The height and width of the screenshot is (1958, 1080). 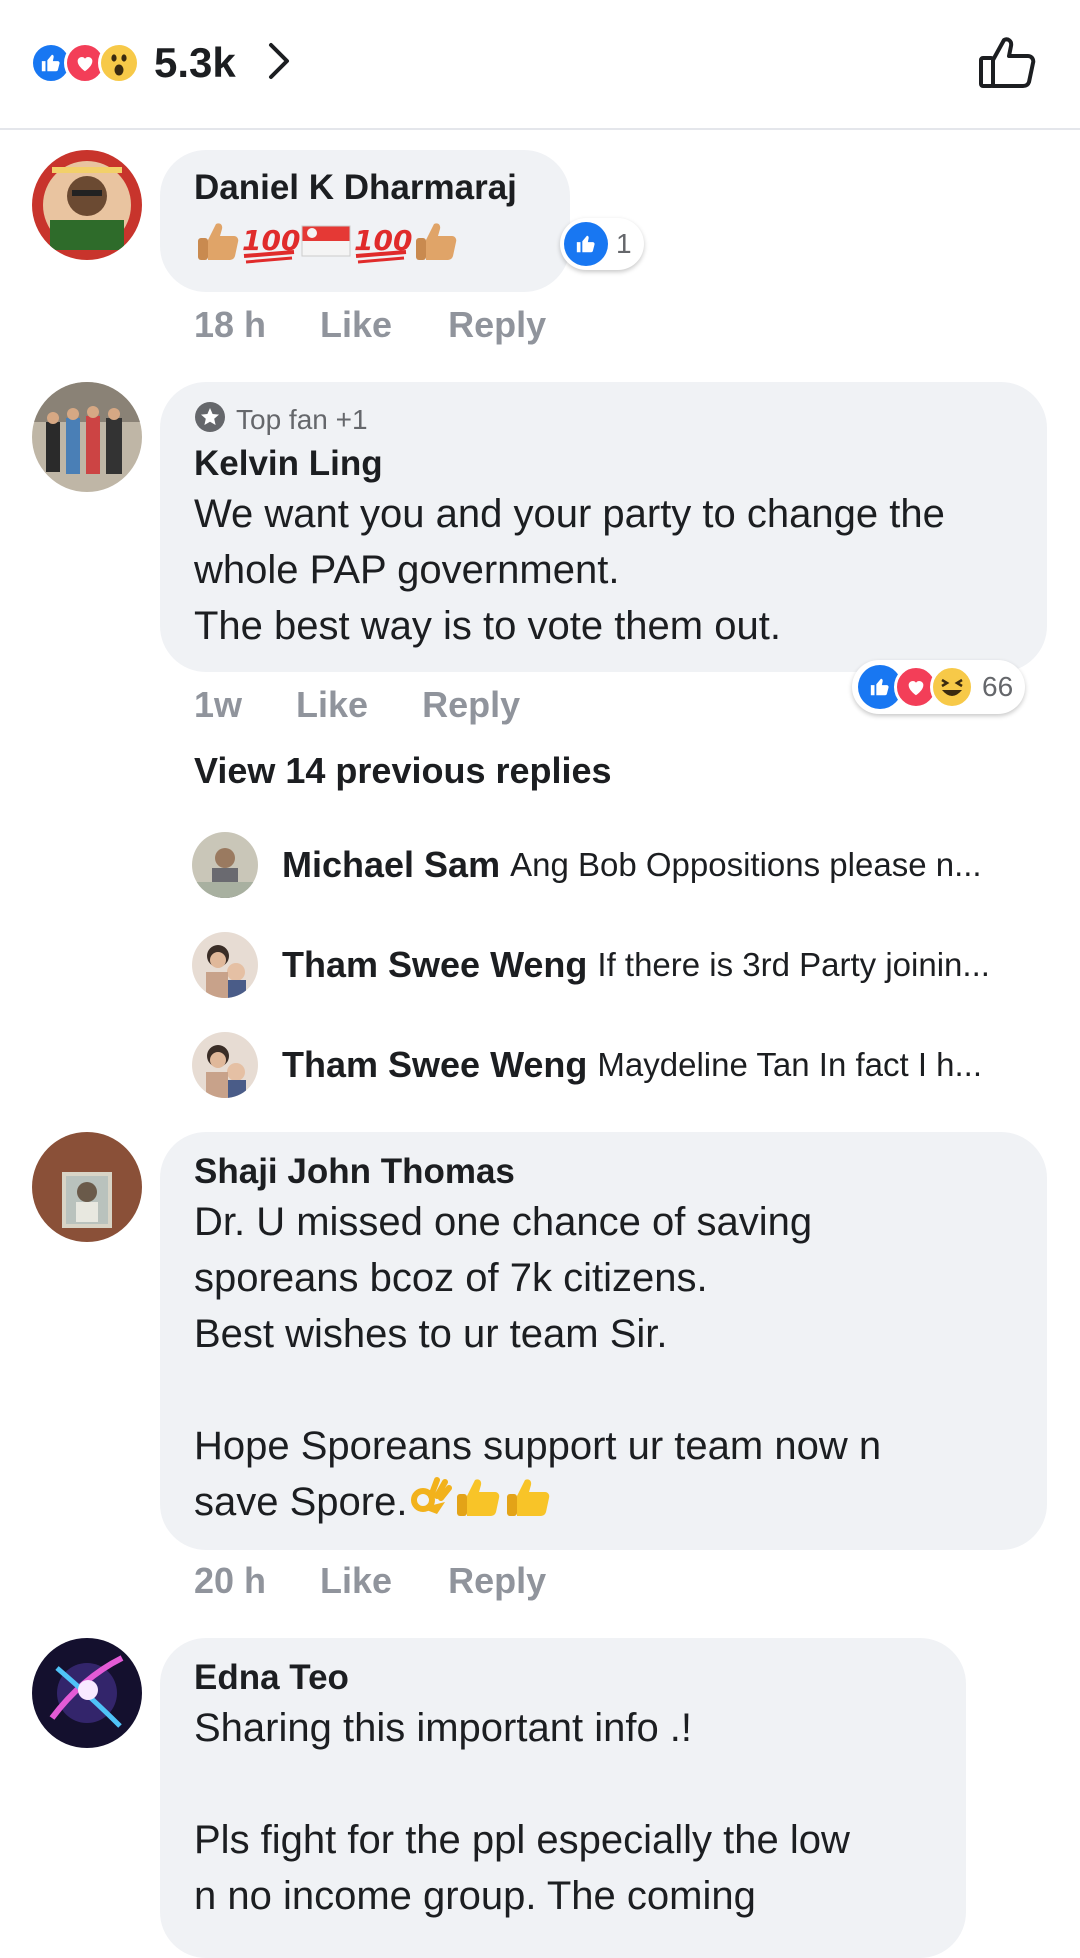 I want to click on chevron-right-icon, so click(x=279, y=63).